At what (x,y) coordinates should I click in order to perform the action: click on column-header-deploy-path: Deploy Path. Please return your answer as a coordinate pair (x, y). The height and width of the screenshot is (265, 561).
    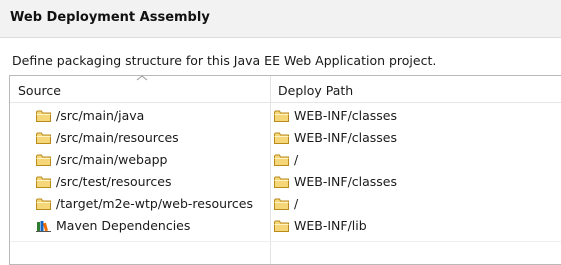
    Looking at the image, I should click on (315, 90).